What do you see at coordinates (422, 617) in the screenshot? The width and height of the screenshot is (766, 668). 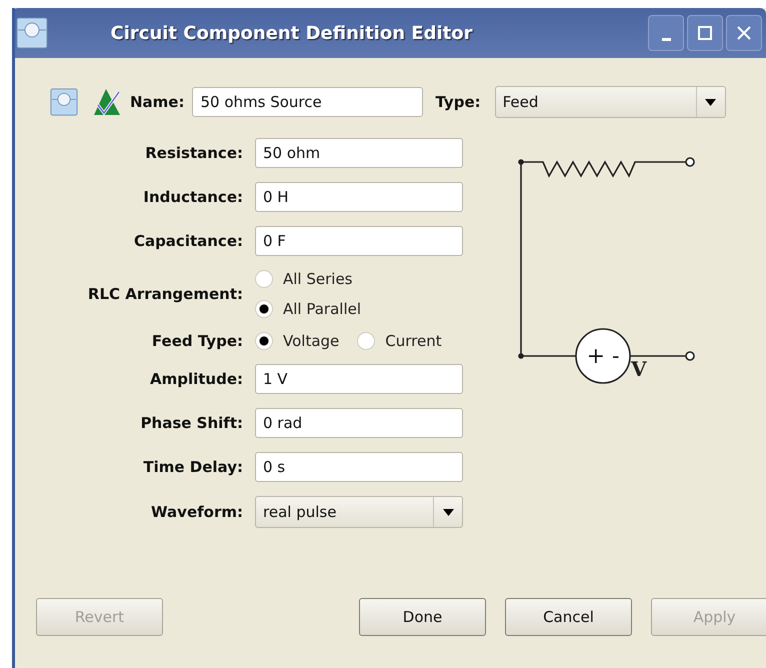 I see `dialog-button: Done` at bounding box center [422, 617].